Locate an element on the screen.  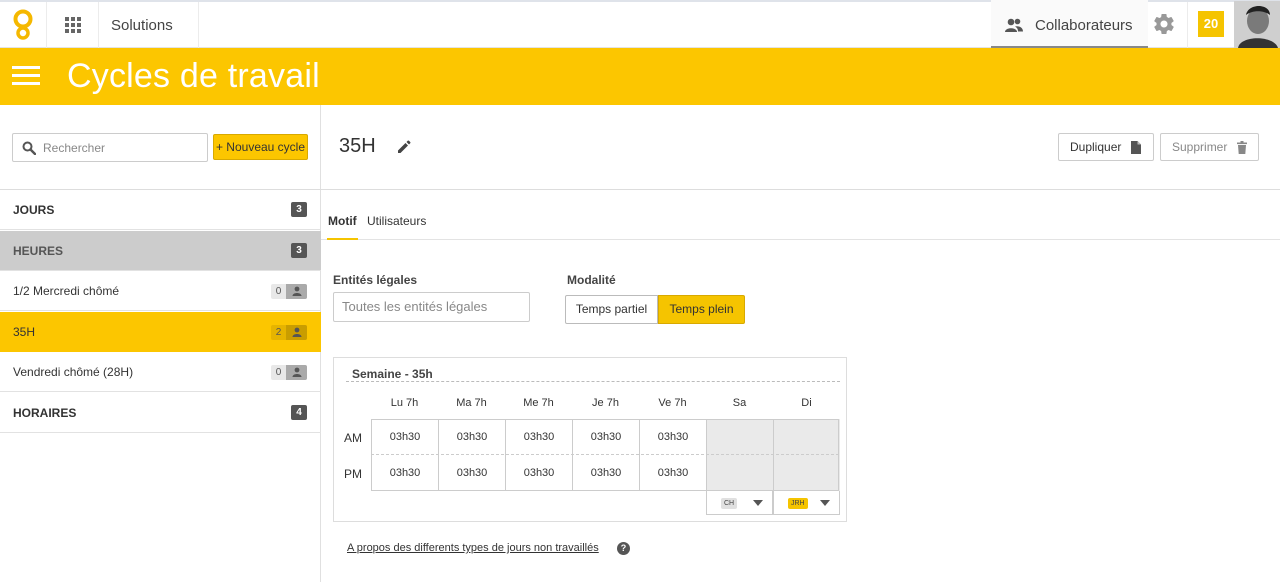
users-icon is located at coordinates (1014, 25).